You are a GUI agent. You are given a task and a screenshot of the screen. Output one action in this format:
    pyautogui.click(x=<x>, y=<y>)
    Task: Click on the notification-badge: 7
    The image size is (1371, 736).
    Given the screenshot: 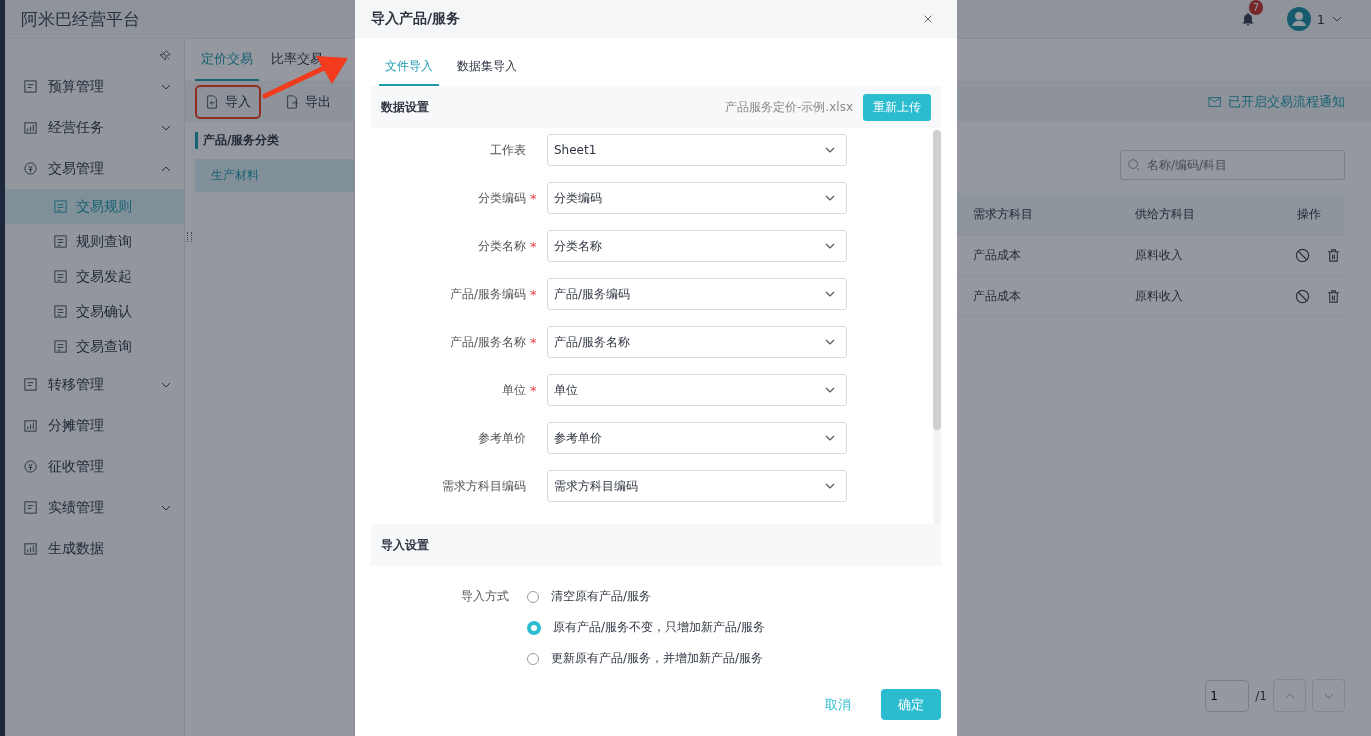 What is the action you would take?
    pyautogui.click(x=1256, y=7)
    